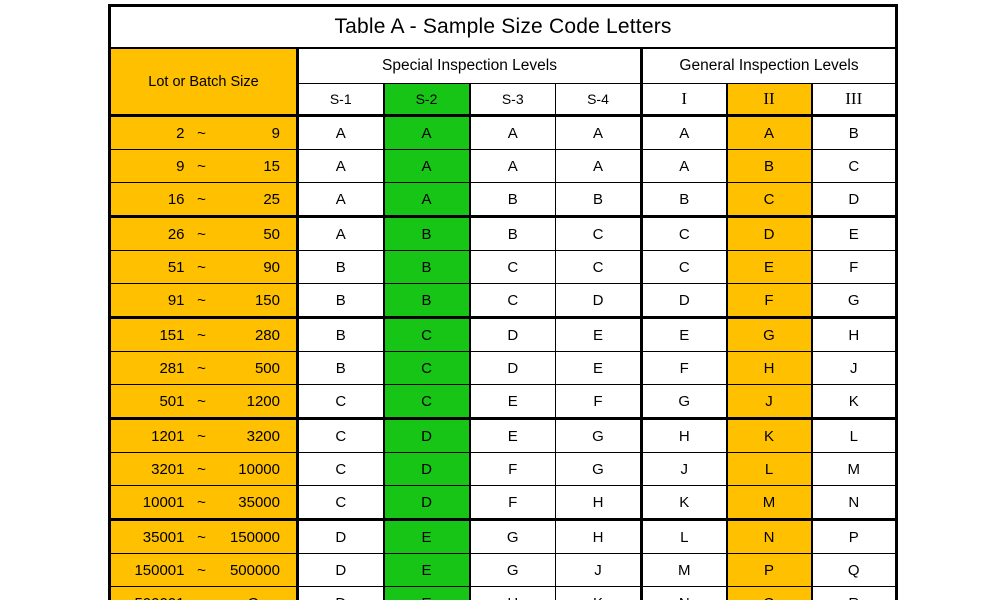 Image resolution: width=1000 pixels, height=600 pixels. What do you see at coordinates (684, 100) in the screenshot?
I see `column-header-level-i: I` at bounding box center [684, 100].